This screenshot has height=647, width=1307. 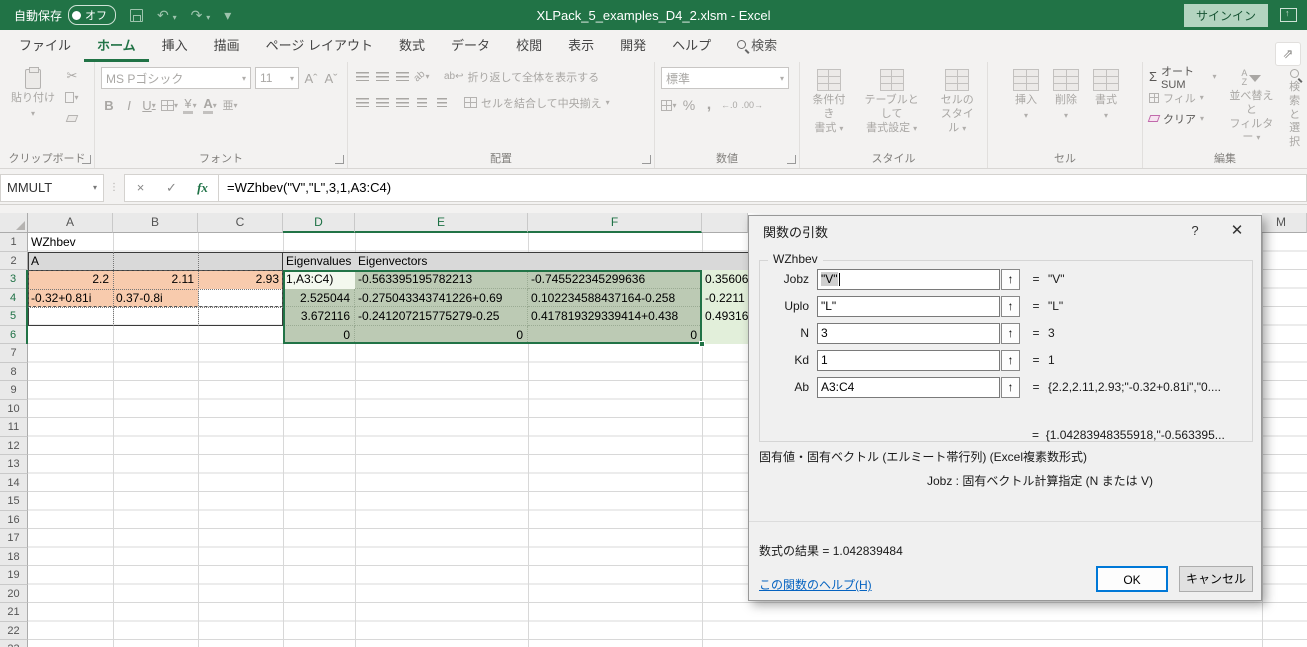 What do you see at coordinates (70, 279) in the screenshot?
I see `cell-A3: 2.2` at bounding box center [70, 279].